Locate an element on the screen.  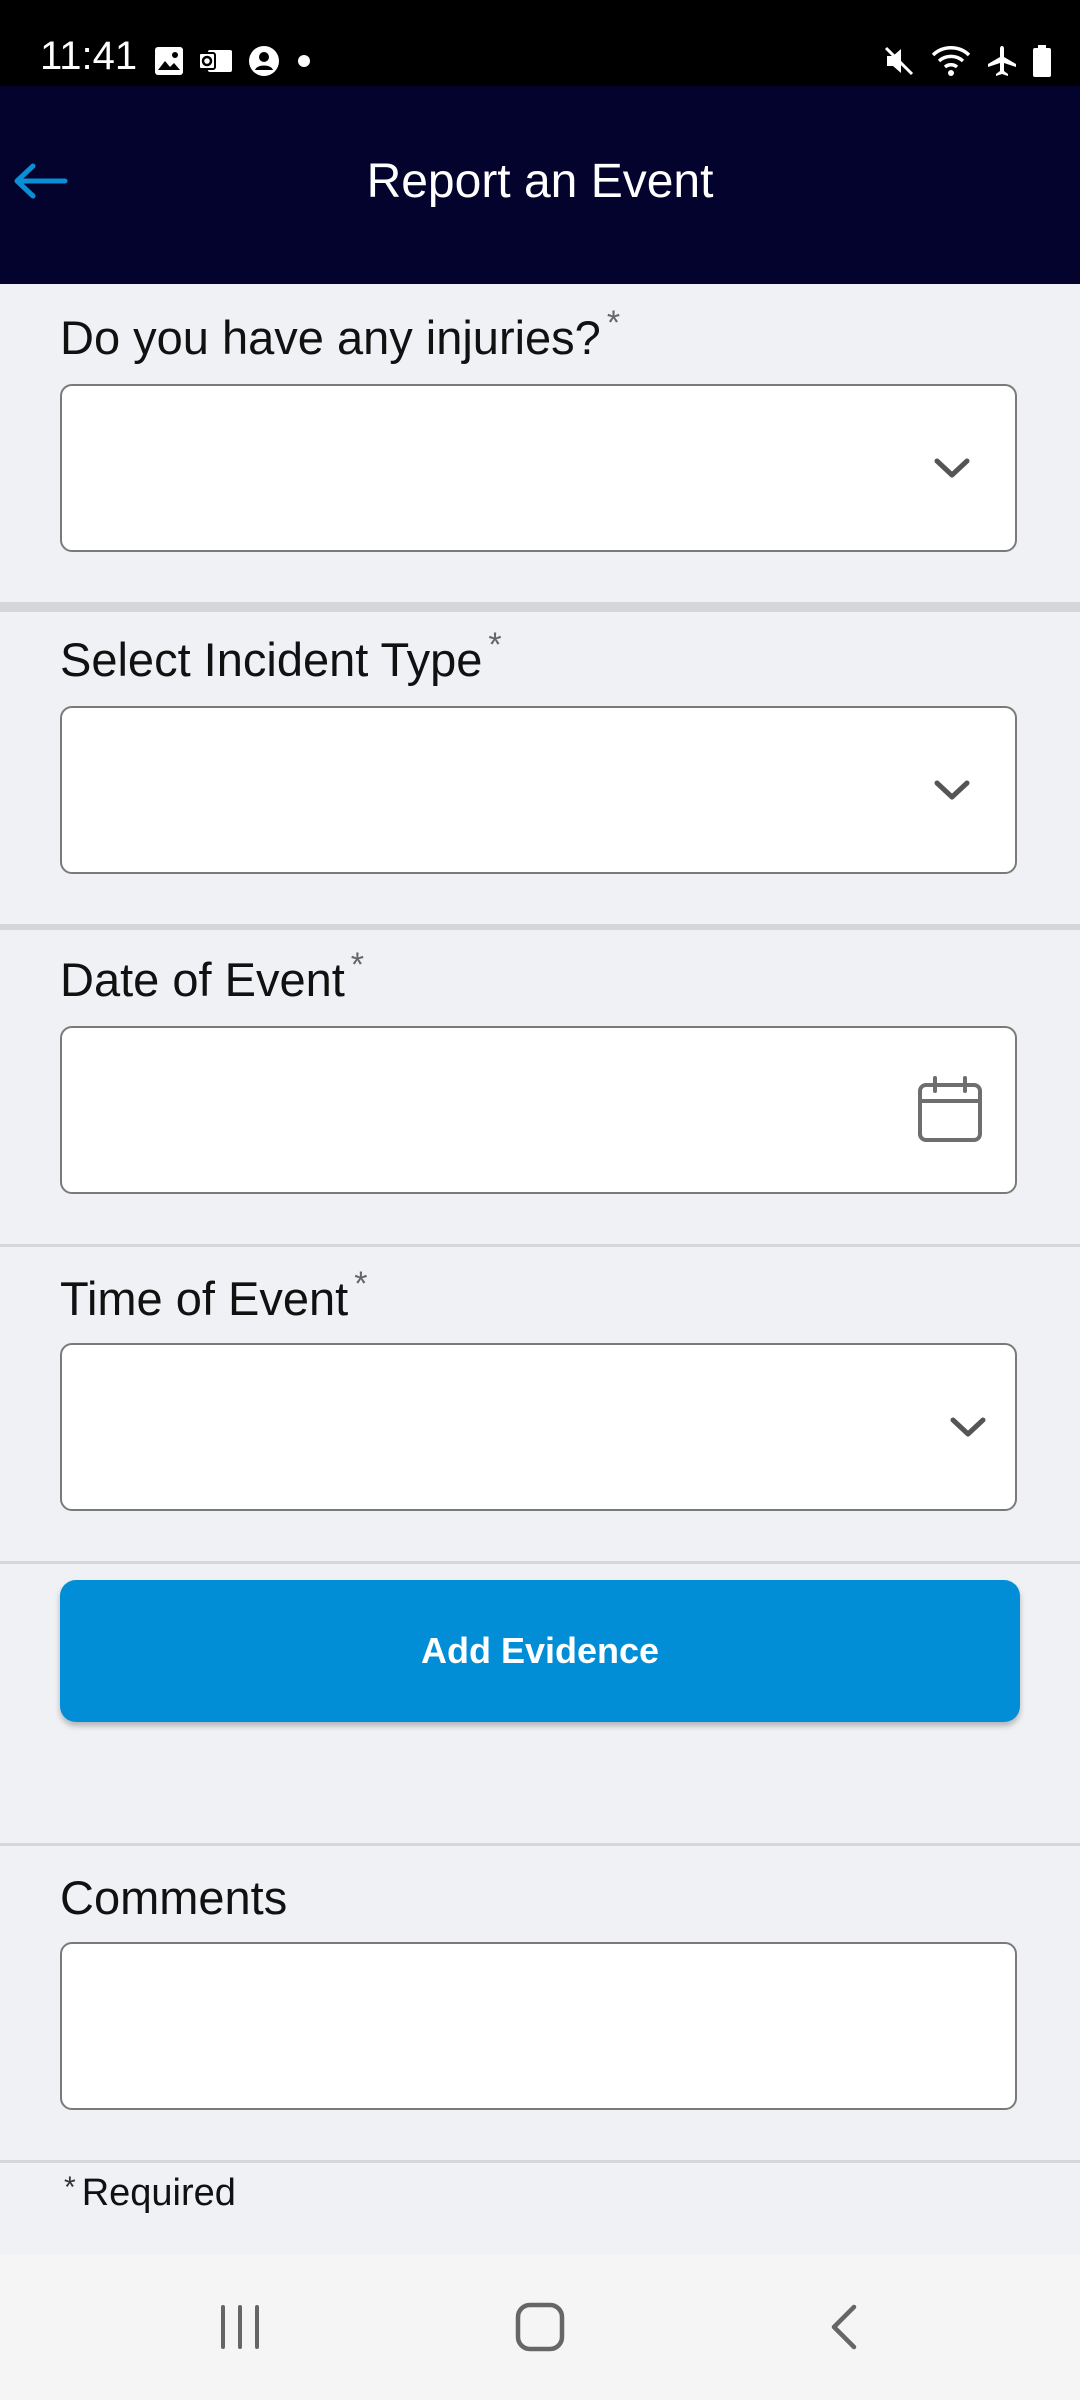
recents-button is located at coordinates (240, 2327).